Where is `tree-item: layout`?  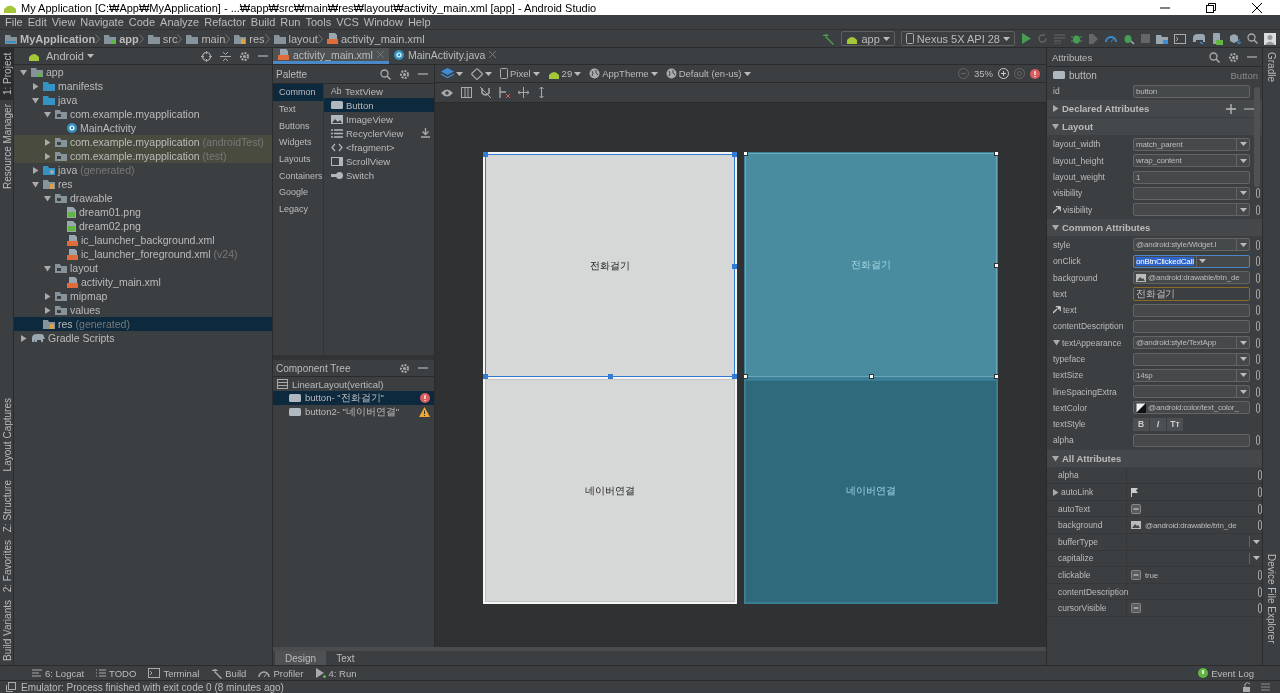 tree-item: layout is located at coordinates (143, 268).